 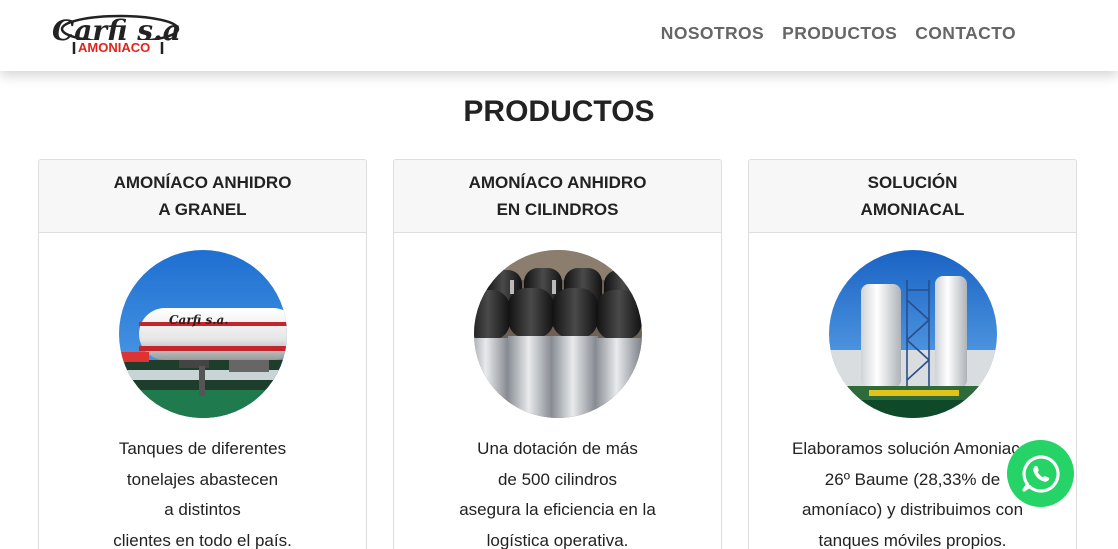 What do you see at coordinates (202, 479) in the screenshot?
I see `card-text-line: tonelajes abastecen` at bounding box center [202, 479].